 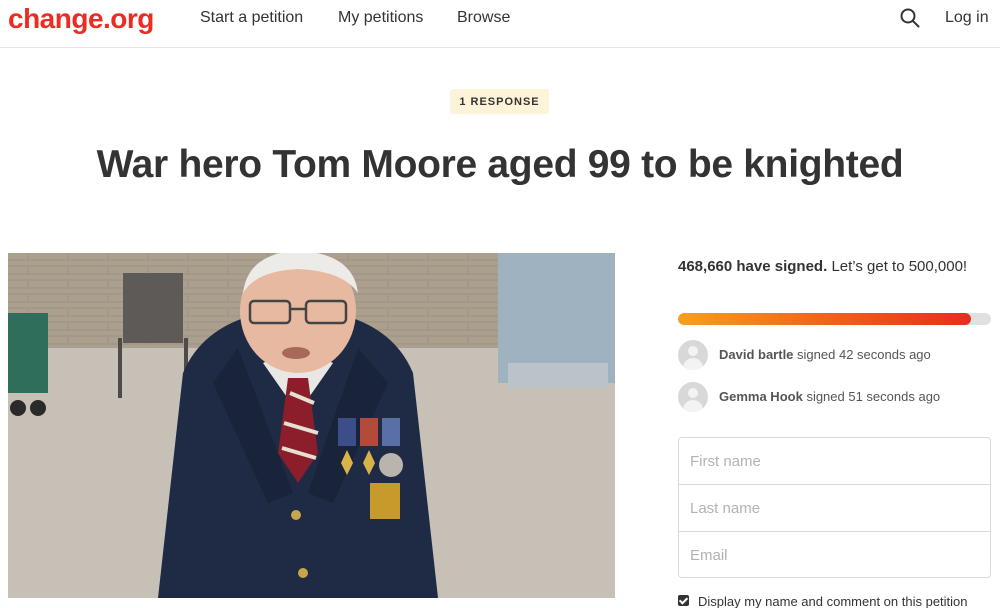 I want to click on first-name-field, so click(x=834, y=461).